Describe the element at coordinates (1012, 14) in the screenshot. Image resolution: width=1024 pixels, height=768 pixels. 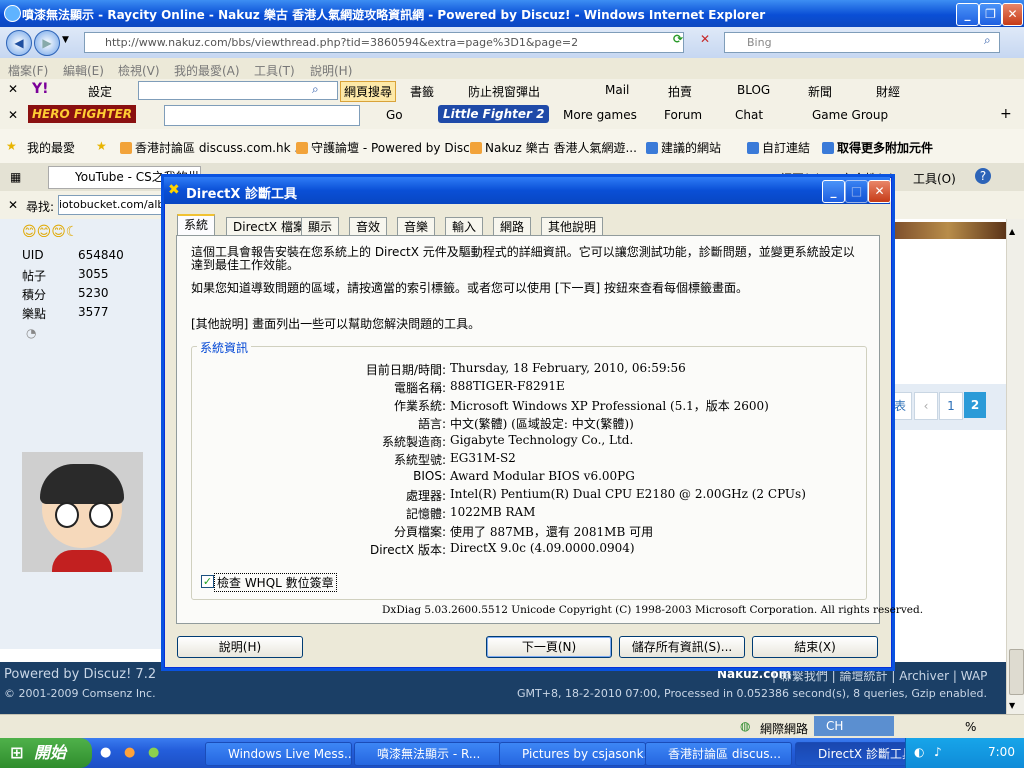
I see `close-button: ✕` at that location.